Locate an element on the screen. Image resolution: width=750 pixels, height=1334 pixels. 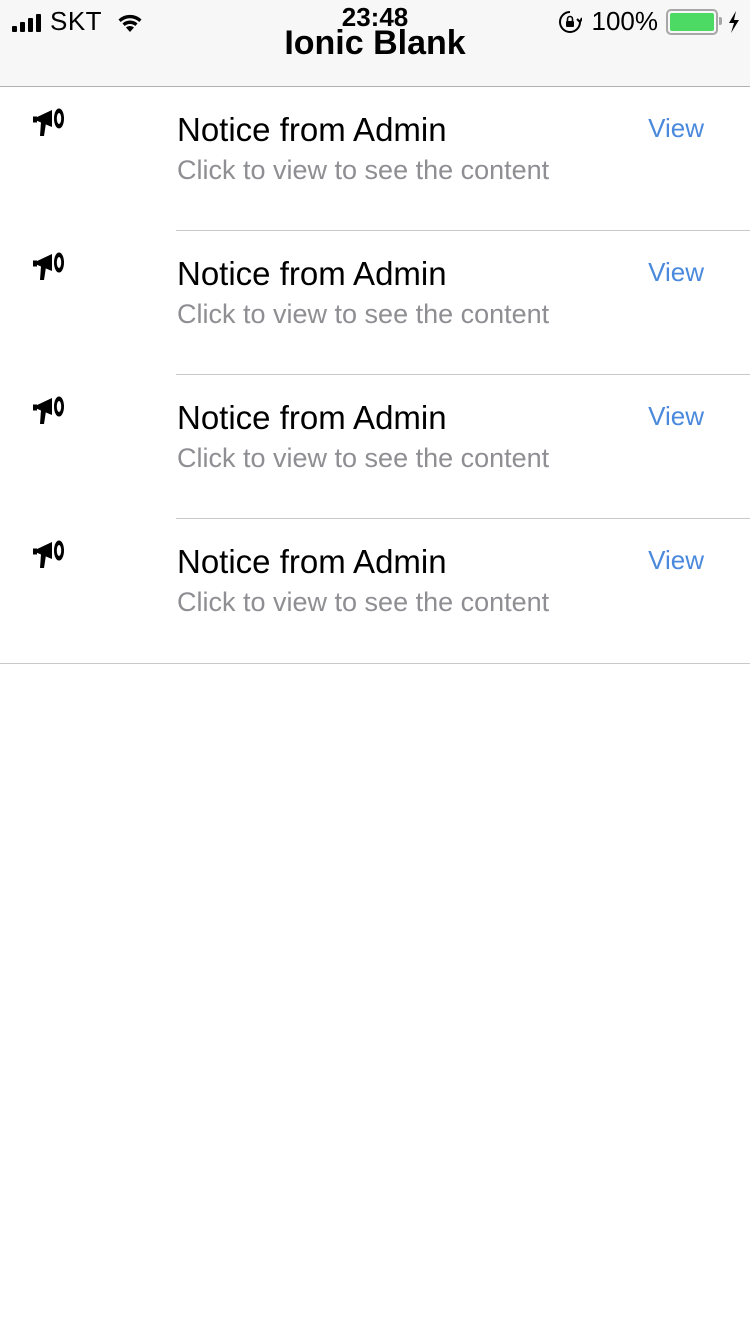
status-right: 100% is located at coordinates (649, 21).